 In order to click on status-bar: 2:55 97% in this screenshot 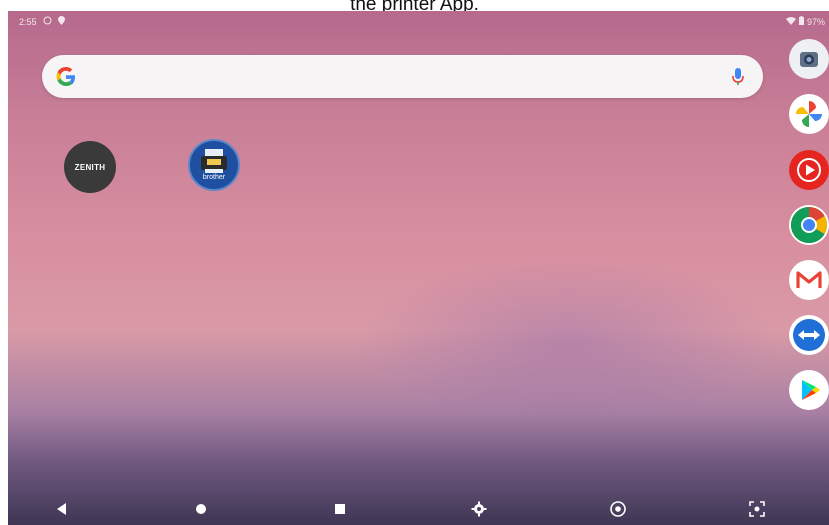, I will do `click(418, 21)`.